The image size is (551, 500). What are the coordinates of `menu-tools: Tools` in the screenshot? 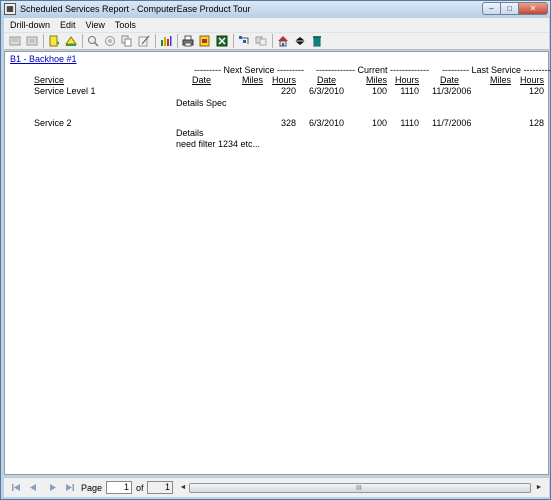 It's located at (125, 25).